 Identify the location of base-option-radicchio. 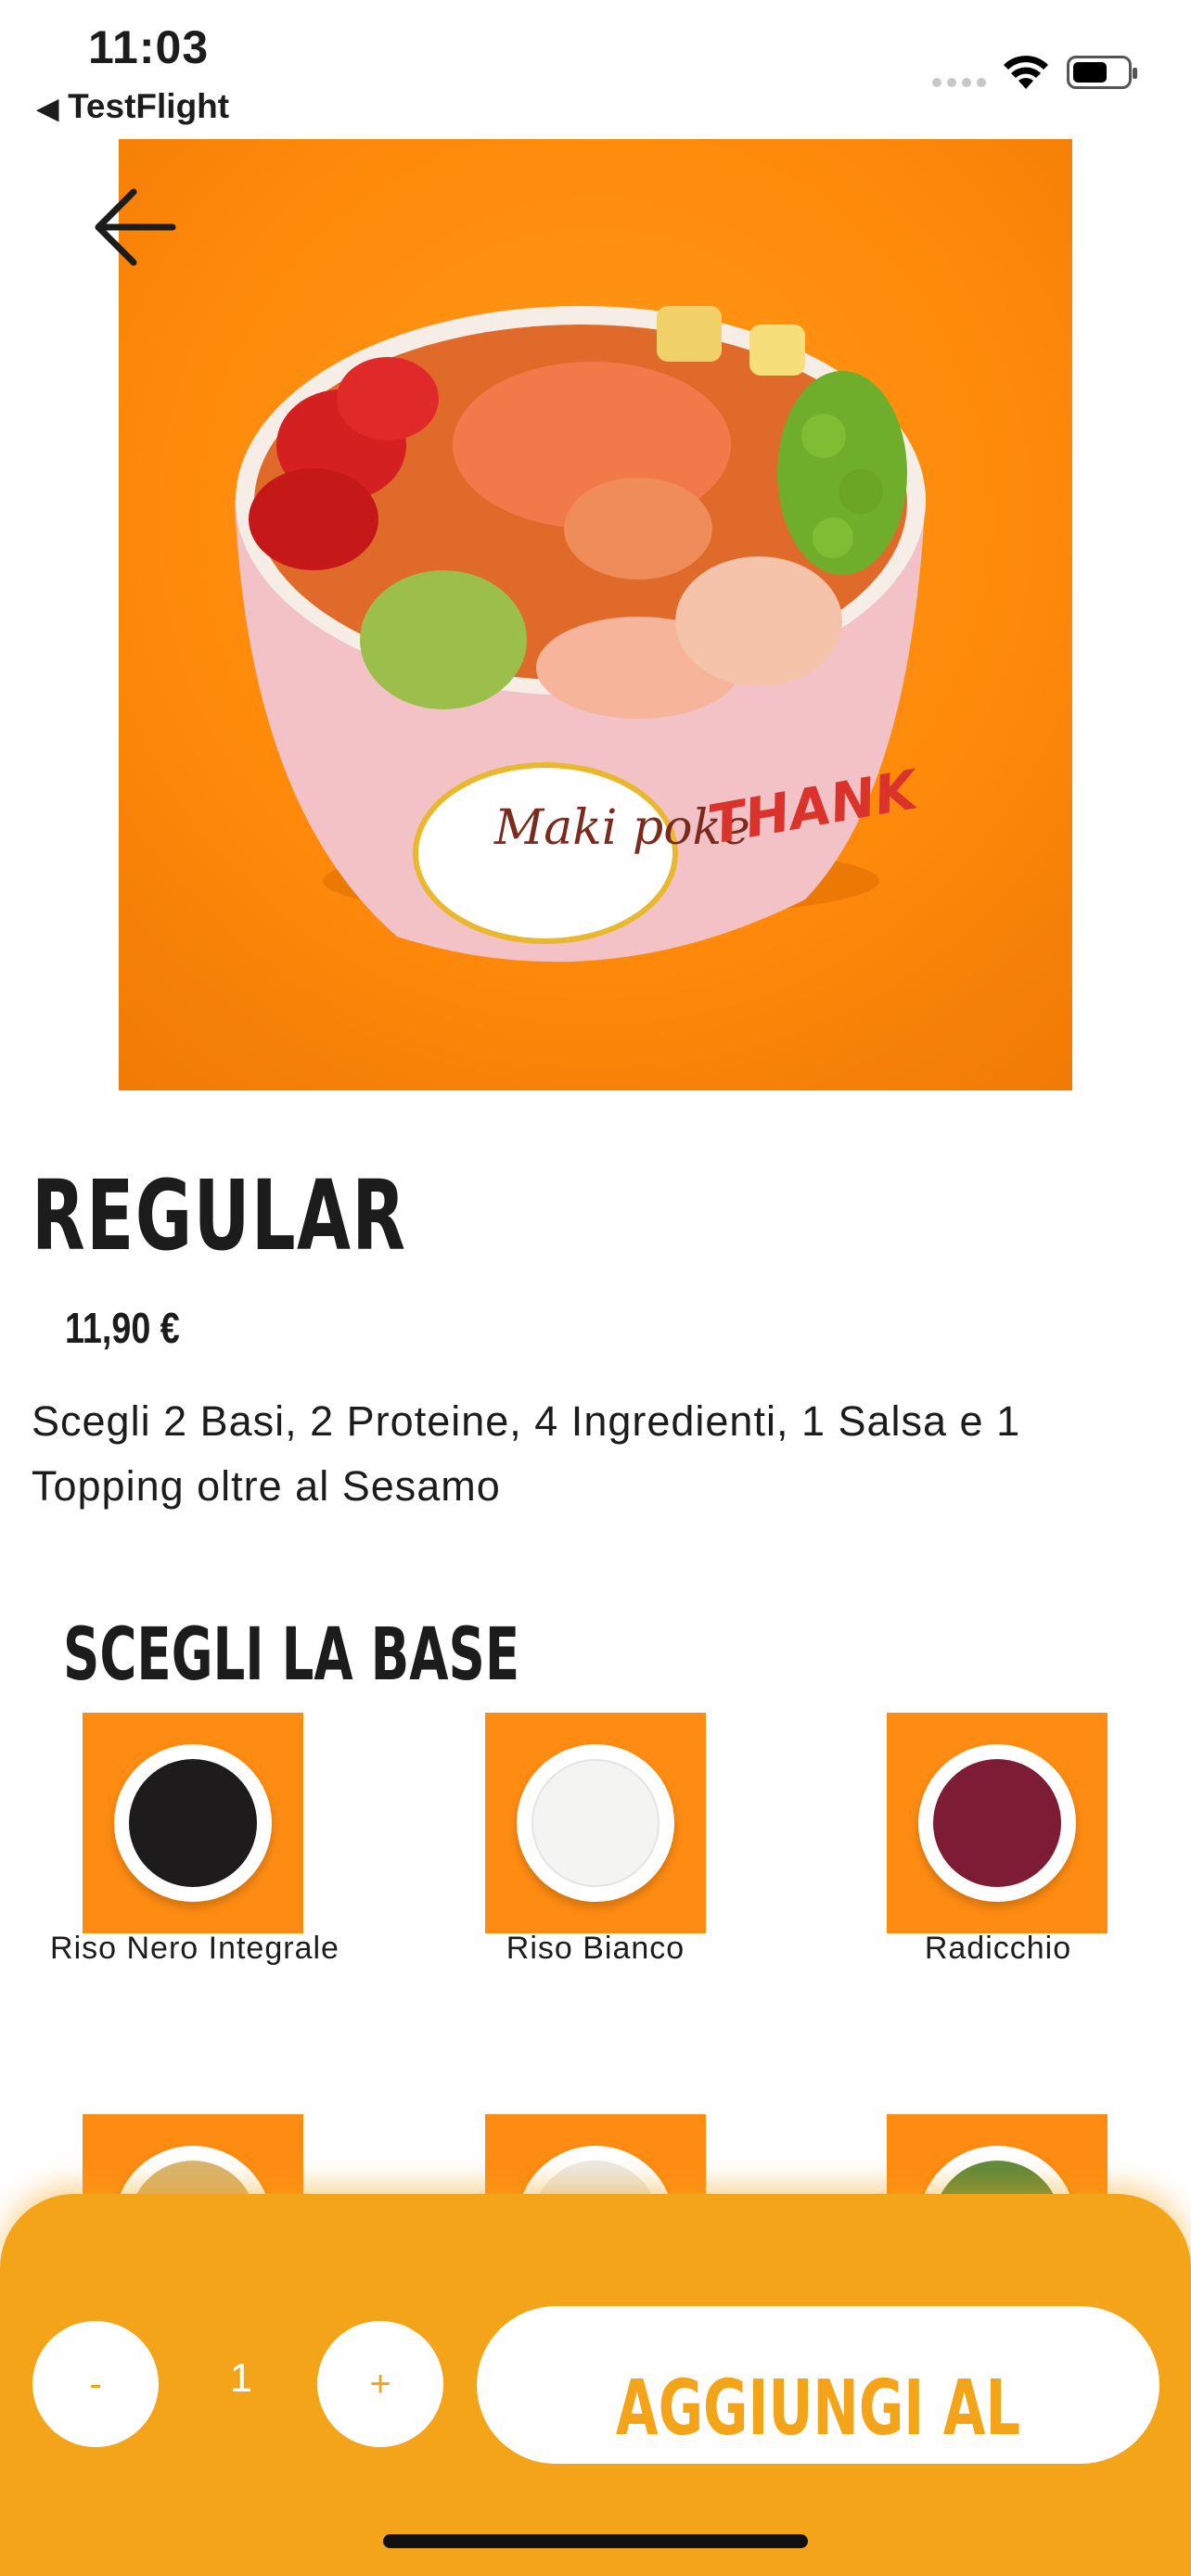
(997, 1823).